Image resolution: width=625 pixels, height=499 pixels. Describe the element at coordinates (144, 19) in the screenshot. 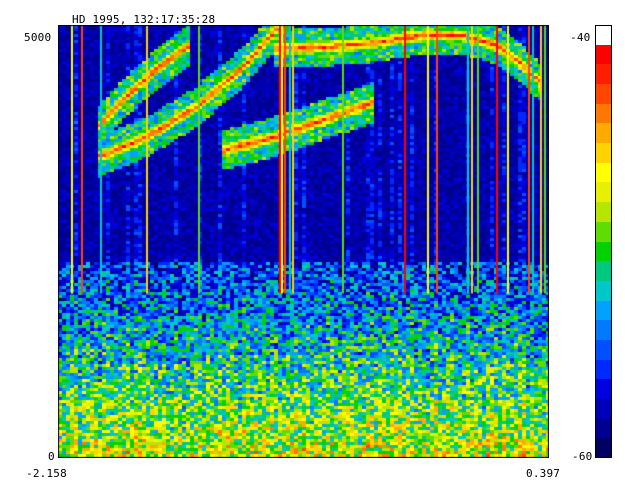

I see `chart-title: HD 1995, 132:17:35:28` at that location.